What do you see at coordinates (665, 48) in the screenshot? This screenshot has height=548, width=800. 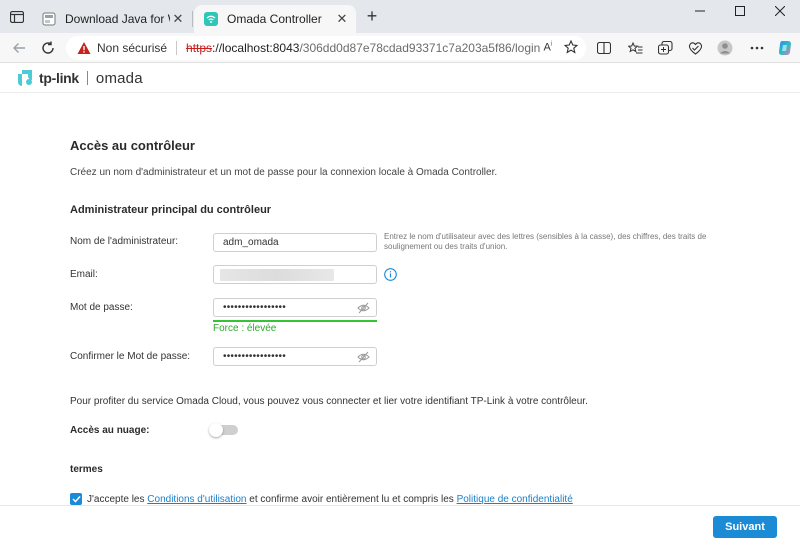 I see `collections-icon` at bounding box center [665, 48].